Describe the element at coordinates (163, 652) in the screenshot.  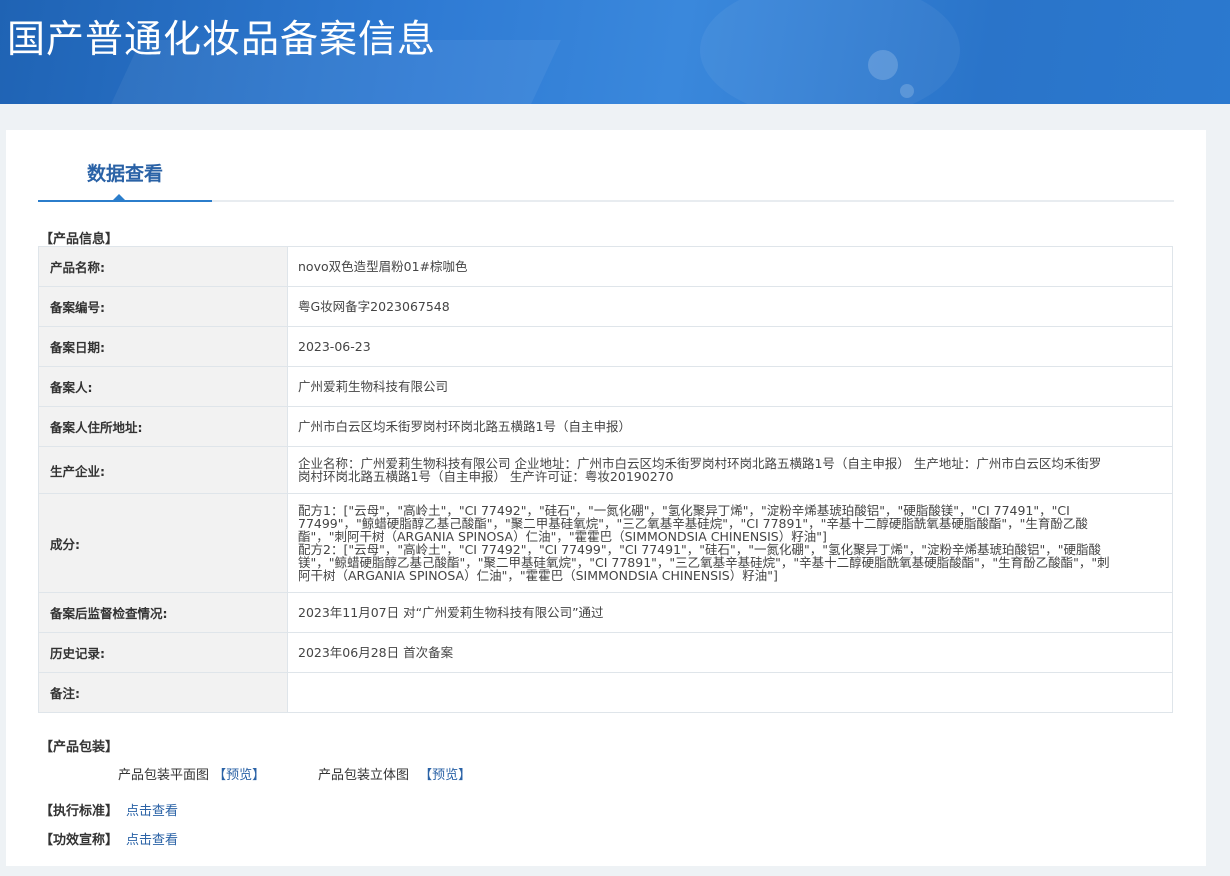
I see `info-row-label: 历史记录:` at that location.